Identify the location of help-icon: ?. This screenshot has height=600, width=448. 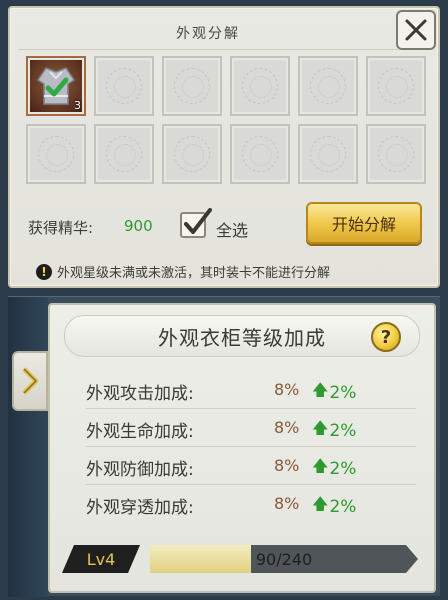
(386, 337).